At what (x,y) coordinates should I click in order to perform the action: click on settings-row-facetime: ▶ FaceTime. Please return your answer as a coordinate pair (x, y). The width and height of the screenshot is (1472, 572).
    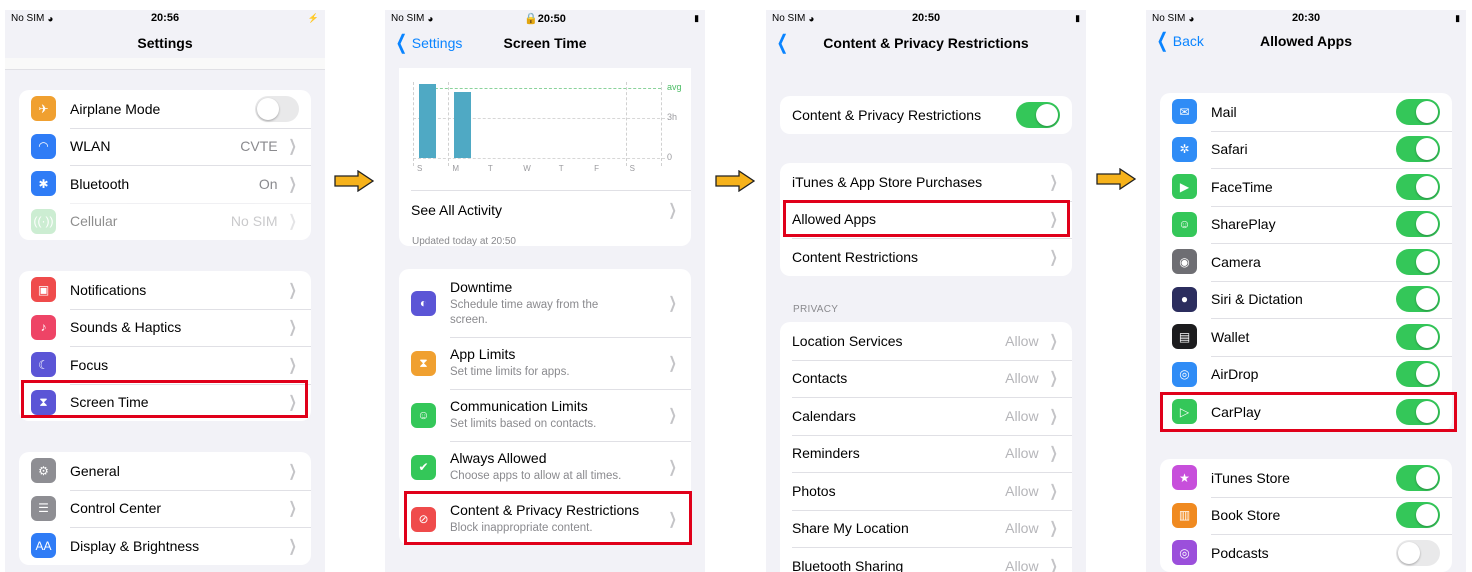
    Looking at the image, I should click on (1306, 187).